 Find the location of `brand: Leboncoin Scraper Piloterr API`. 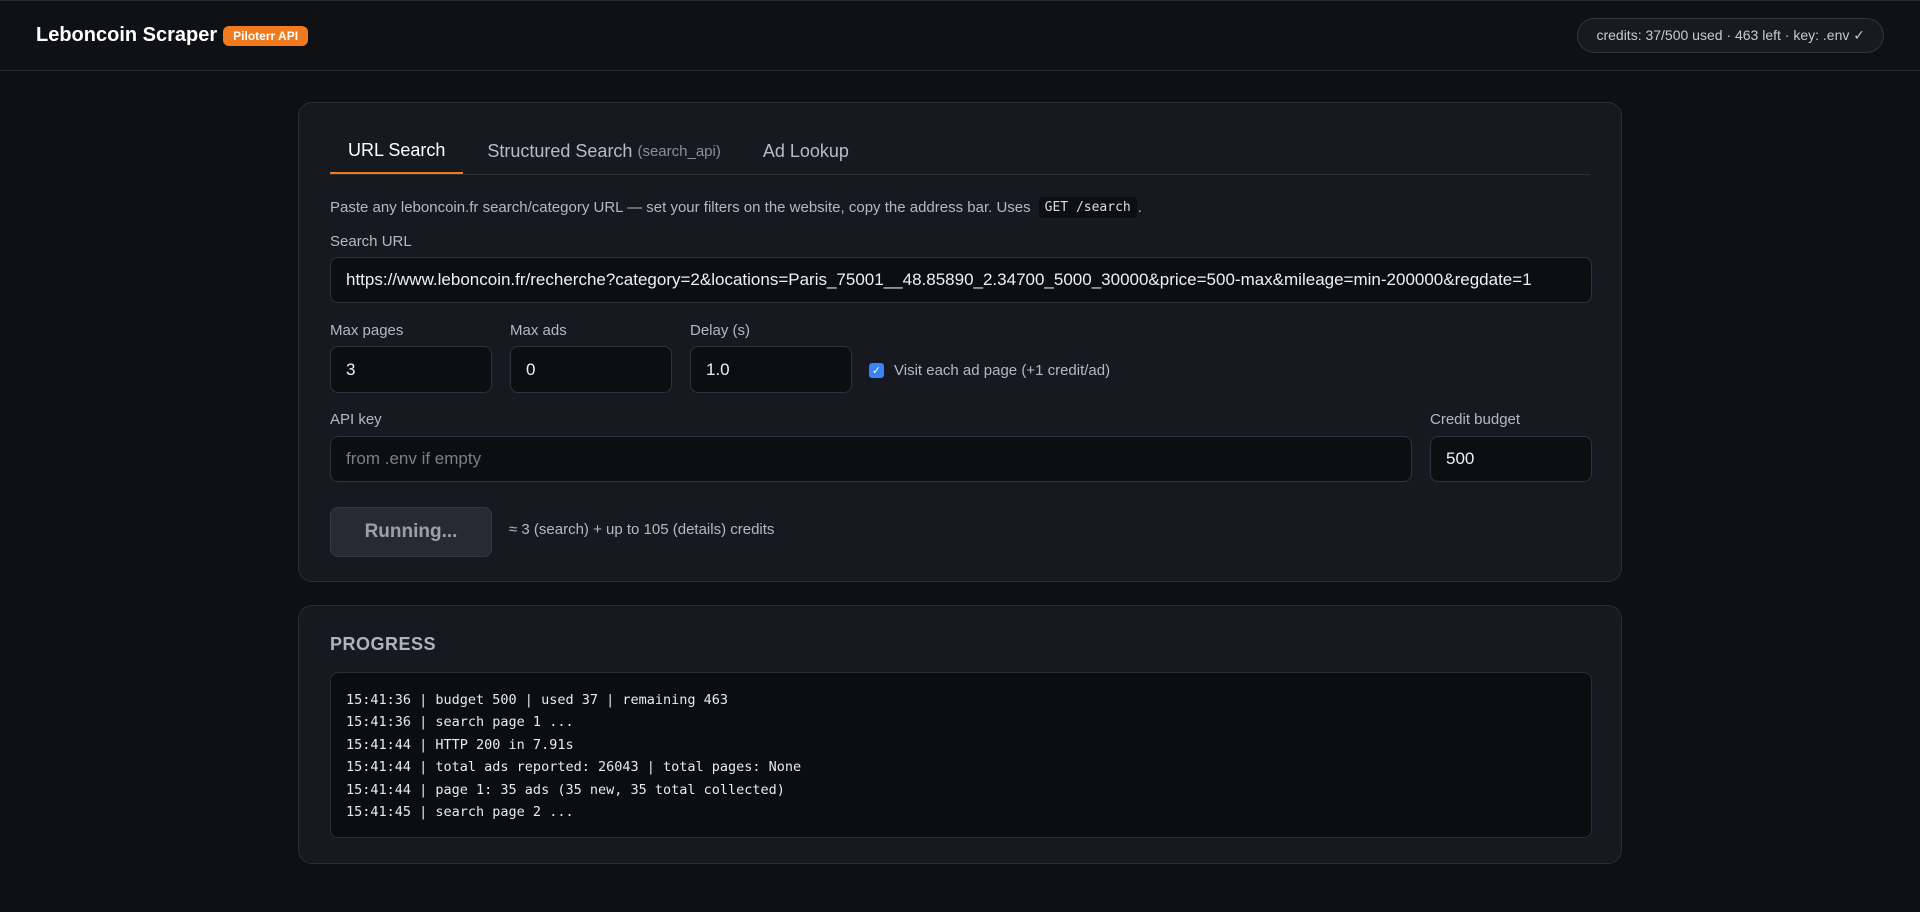

brand: Leboncoin Scraper Piloterr API is located at coordinates (172, 35).